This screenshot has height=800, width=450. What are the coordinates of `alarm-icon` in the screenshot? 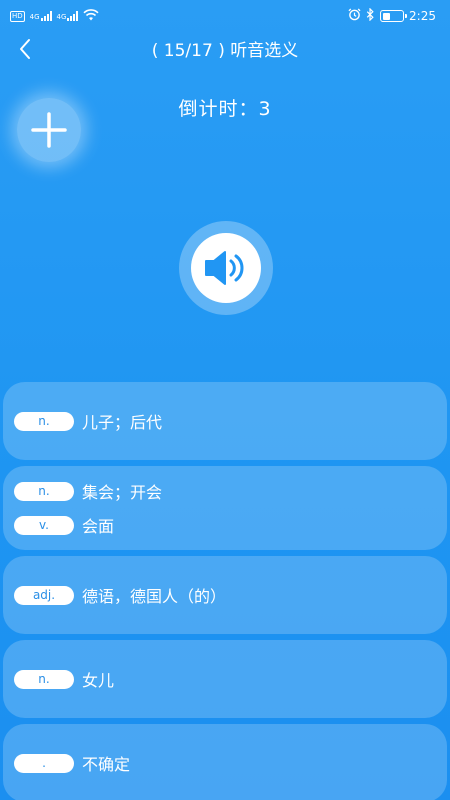 It's located at (354, 16).